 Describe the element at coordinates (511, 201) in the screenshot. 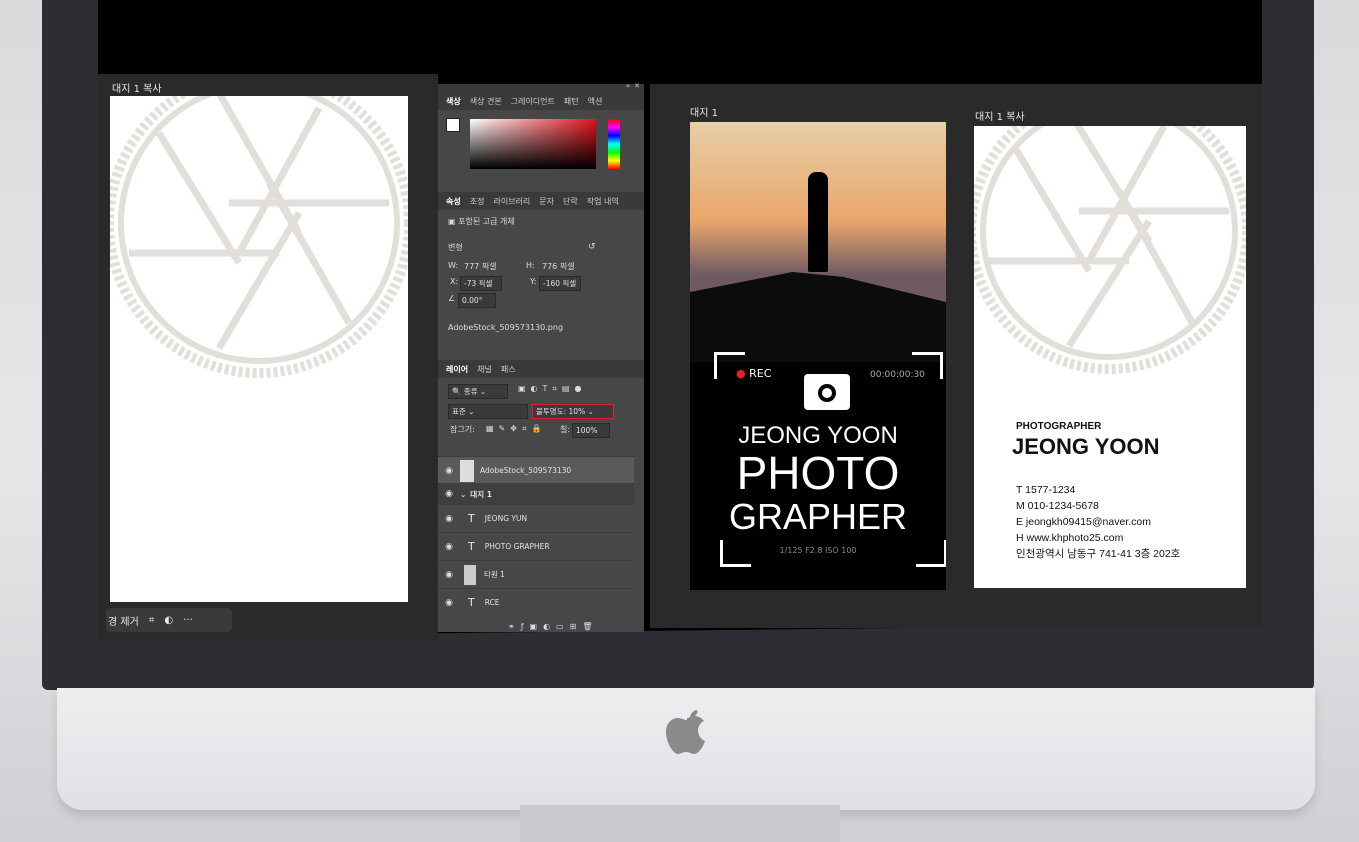

I see `tab-libraries: 라이브러리` at that location.